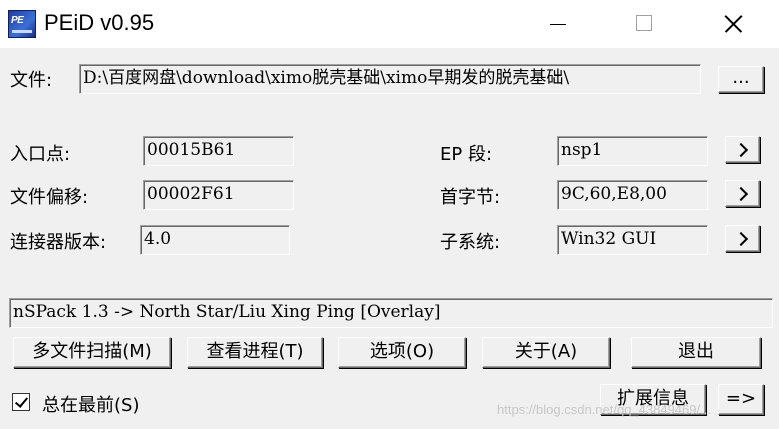 This screenshot has width=779, height=429. I want to click on first-bytes-details-button, so click(742, 193).